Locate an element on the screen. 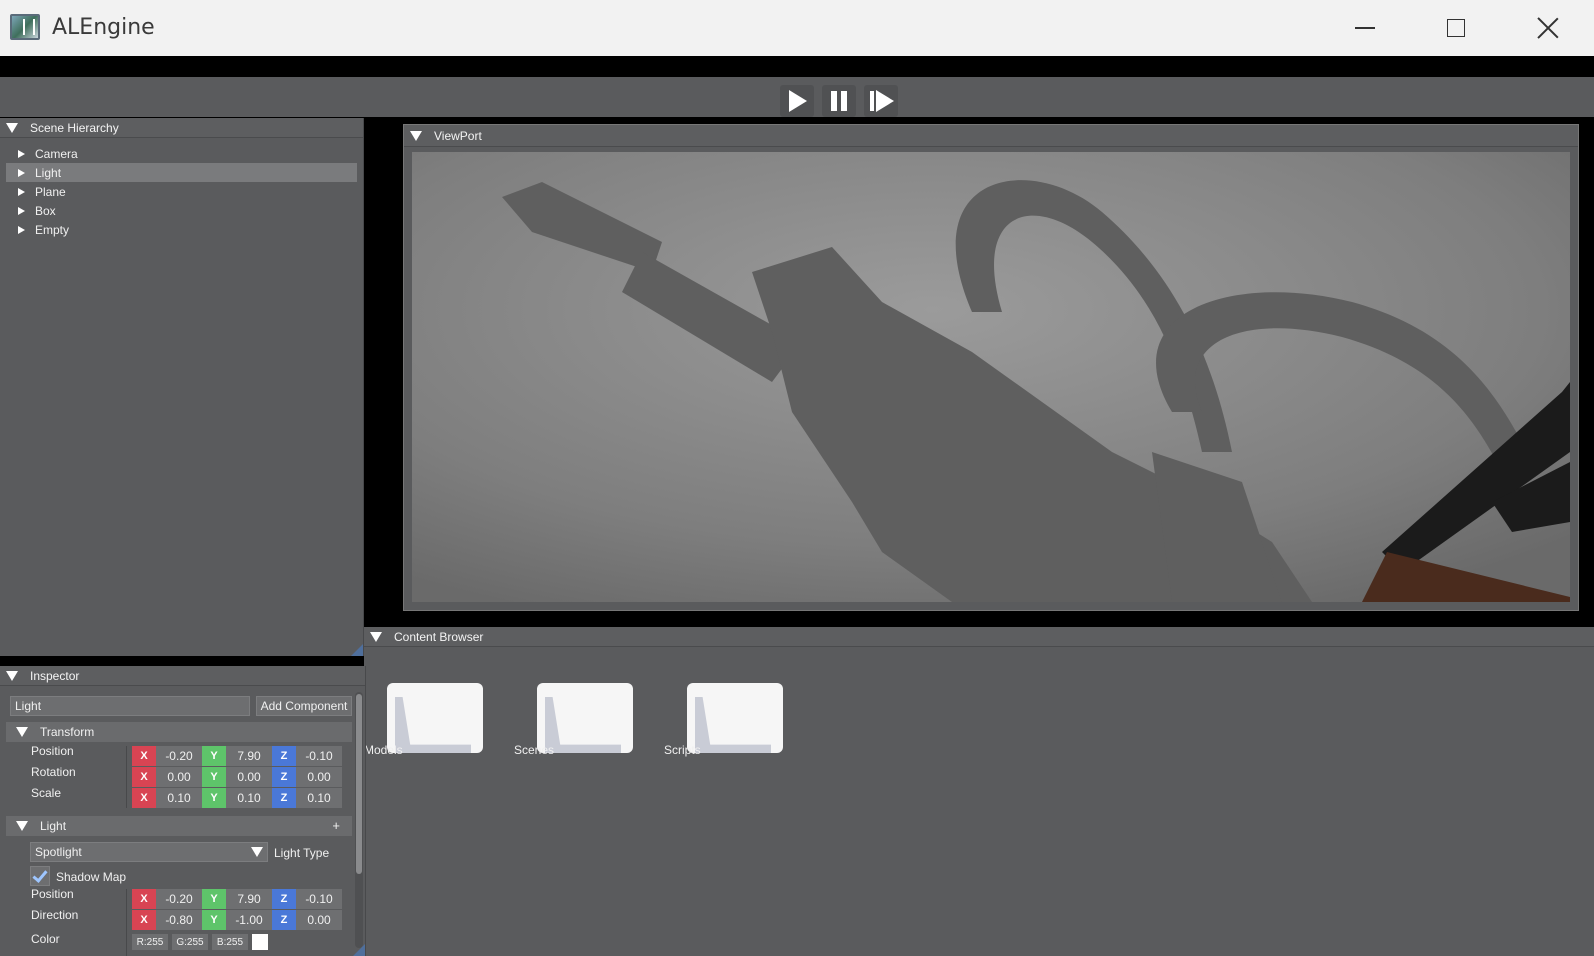 The height and width of the screenshot is (956, 1594). folder-label-scenes: Scenes is located at coordinates (534, 750).